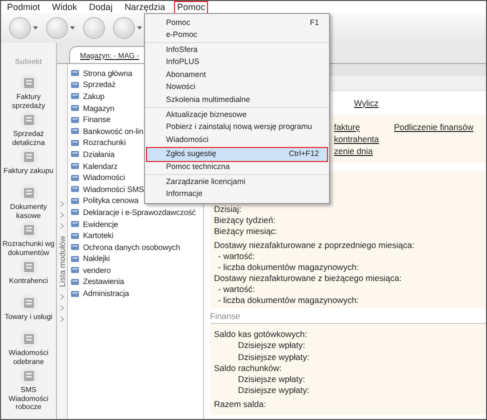  What do you see at coordinates (434, 126) in the screenshot?
I see `link: Podliczenie finansów` at bounding box center [434, 126].